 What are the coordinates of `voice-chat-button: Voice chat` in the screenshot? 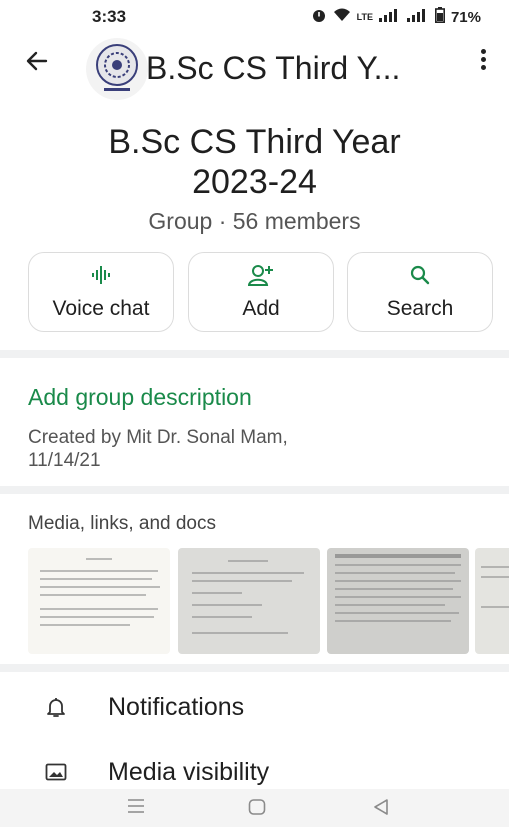 It's located at (101, 292).